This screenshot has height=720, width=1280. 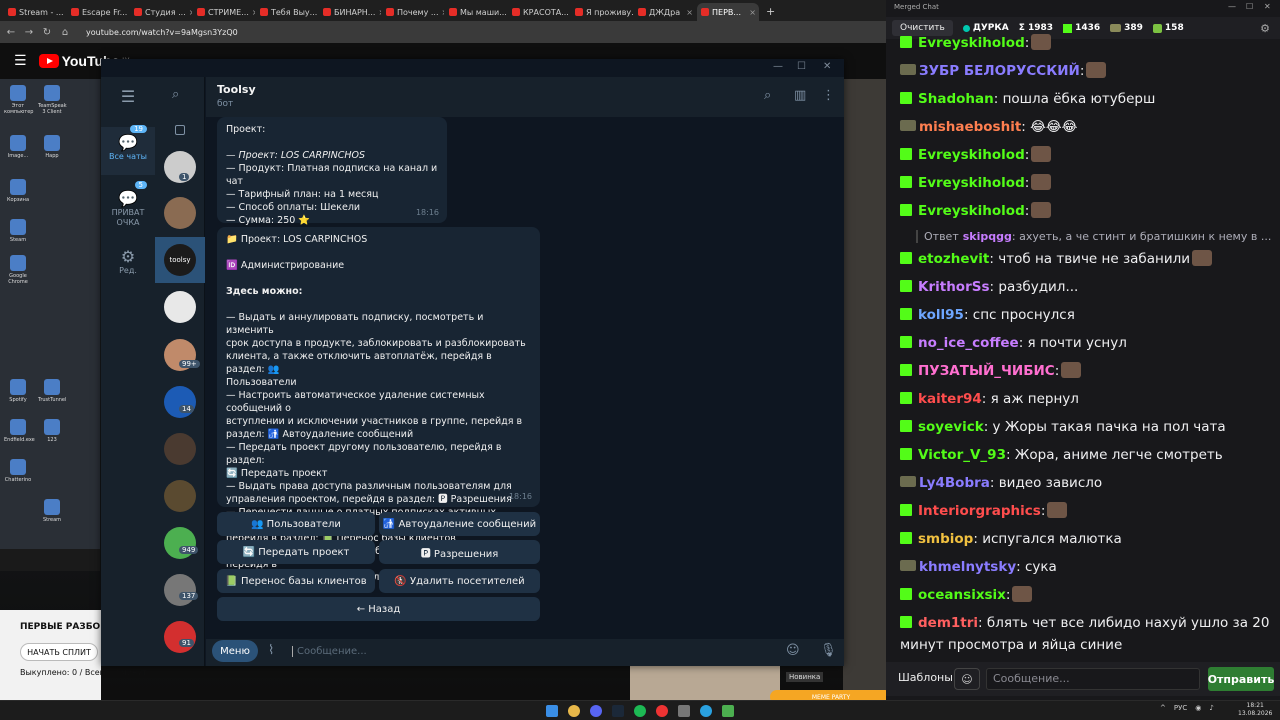 What do you see at coordinates (1086, 483) in the screenshot?
I see `chat-message: Ly4Bobra: видео зависло` at bounding box center [1086, 483].